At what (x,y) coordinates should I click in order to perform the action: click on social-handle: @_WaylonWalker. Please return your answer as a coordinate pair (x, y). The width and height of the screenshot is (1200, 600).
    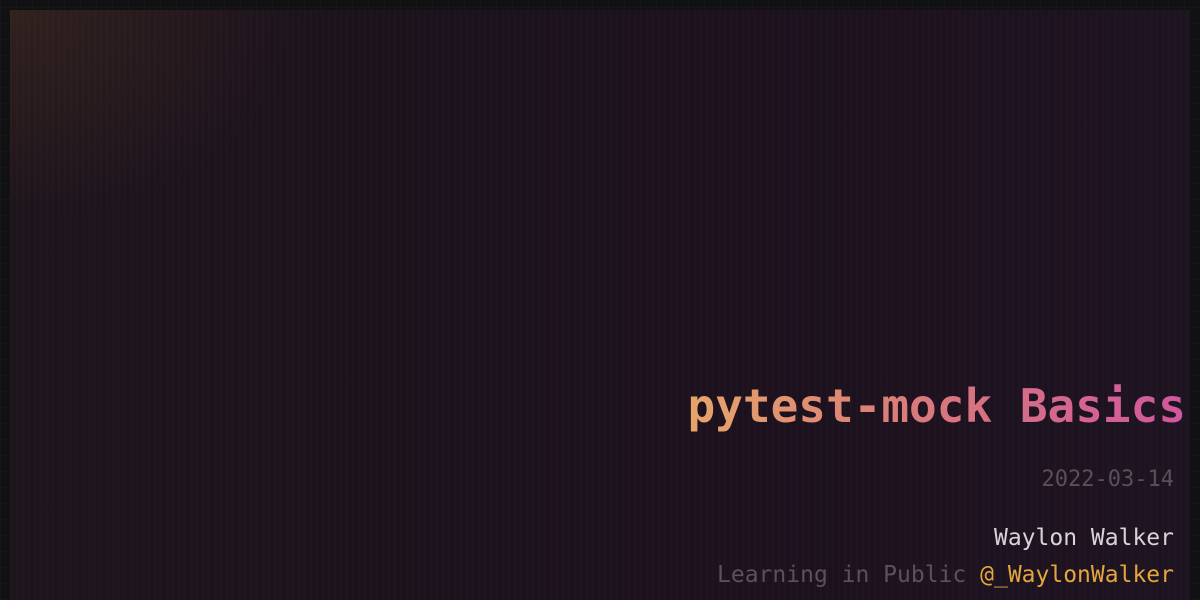
    Looking at the image, I should click on (1077, 575).